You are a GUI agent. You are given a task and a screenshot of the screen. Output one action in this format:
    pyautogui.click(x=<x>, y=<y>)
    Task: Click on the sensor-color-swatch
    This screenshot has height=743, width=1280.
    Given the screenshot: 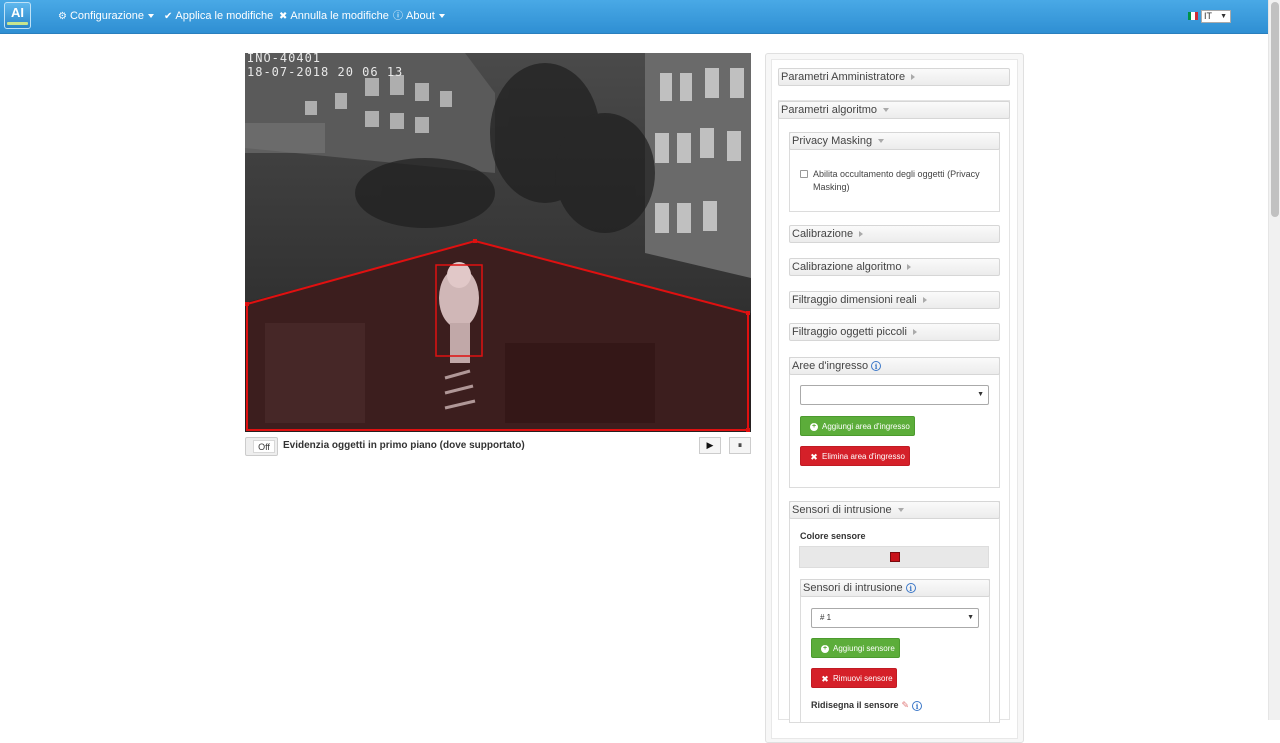 What is the action you would take?
    pyautogui.click(x=895, y=557)
    